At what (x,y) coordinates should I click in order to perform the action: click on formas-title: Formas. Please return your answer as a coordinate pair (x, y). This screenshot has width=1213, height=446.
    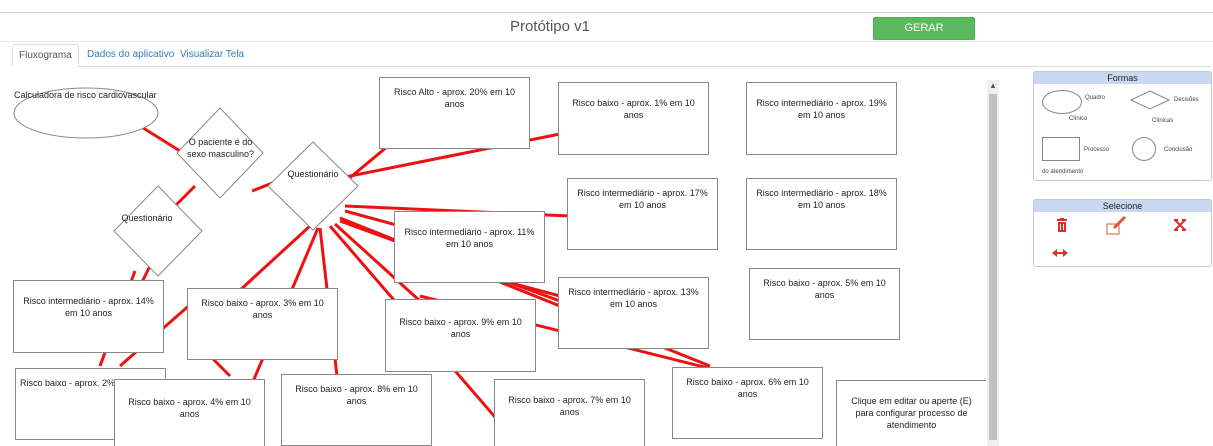
    Looking at the image, I should click on (1122, 78).